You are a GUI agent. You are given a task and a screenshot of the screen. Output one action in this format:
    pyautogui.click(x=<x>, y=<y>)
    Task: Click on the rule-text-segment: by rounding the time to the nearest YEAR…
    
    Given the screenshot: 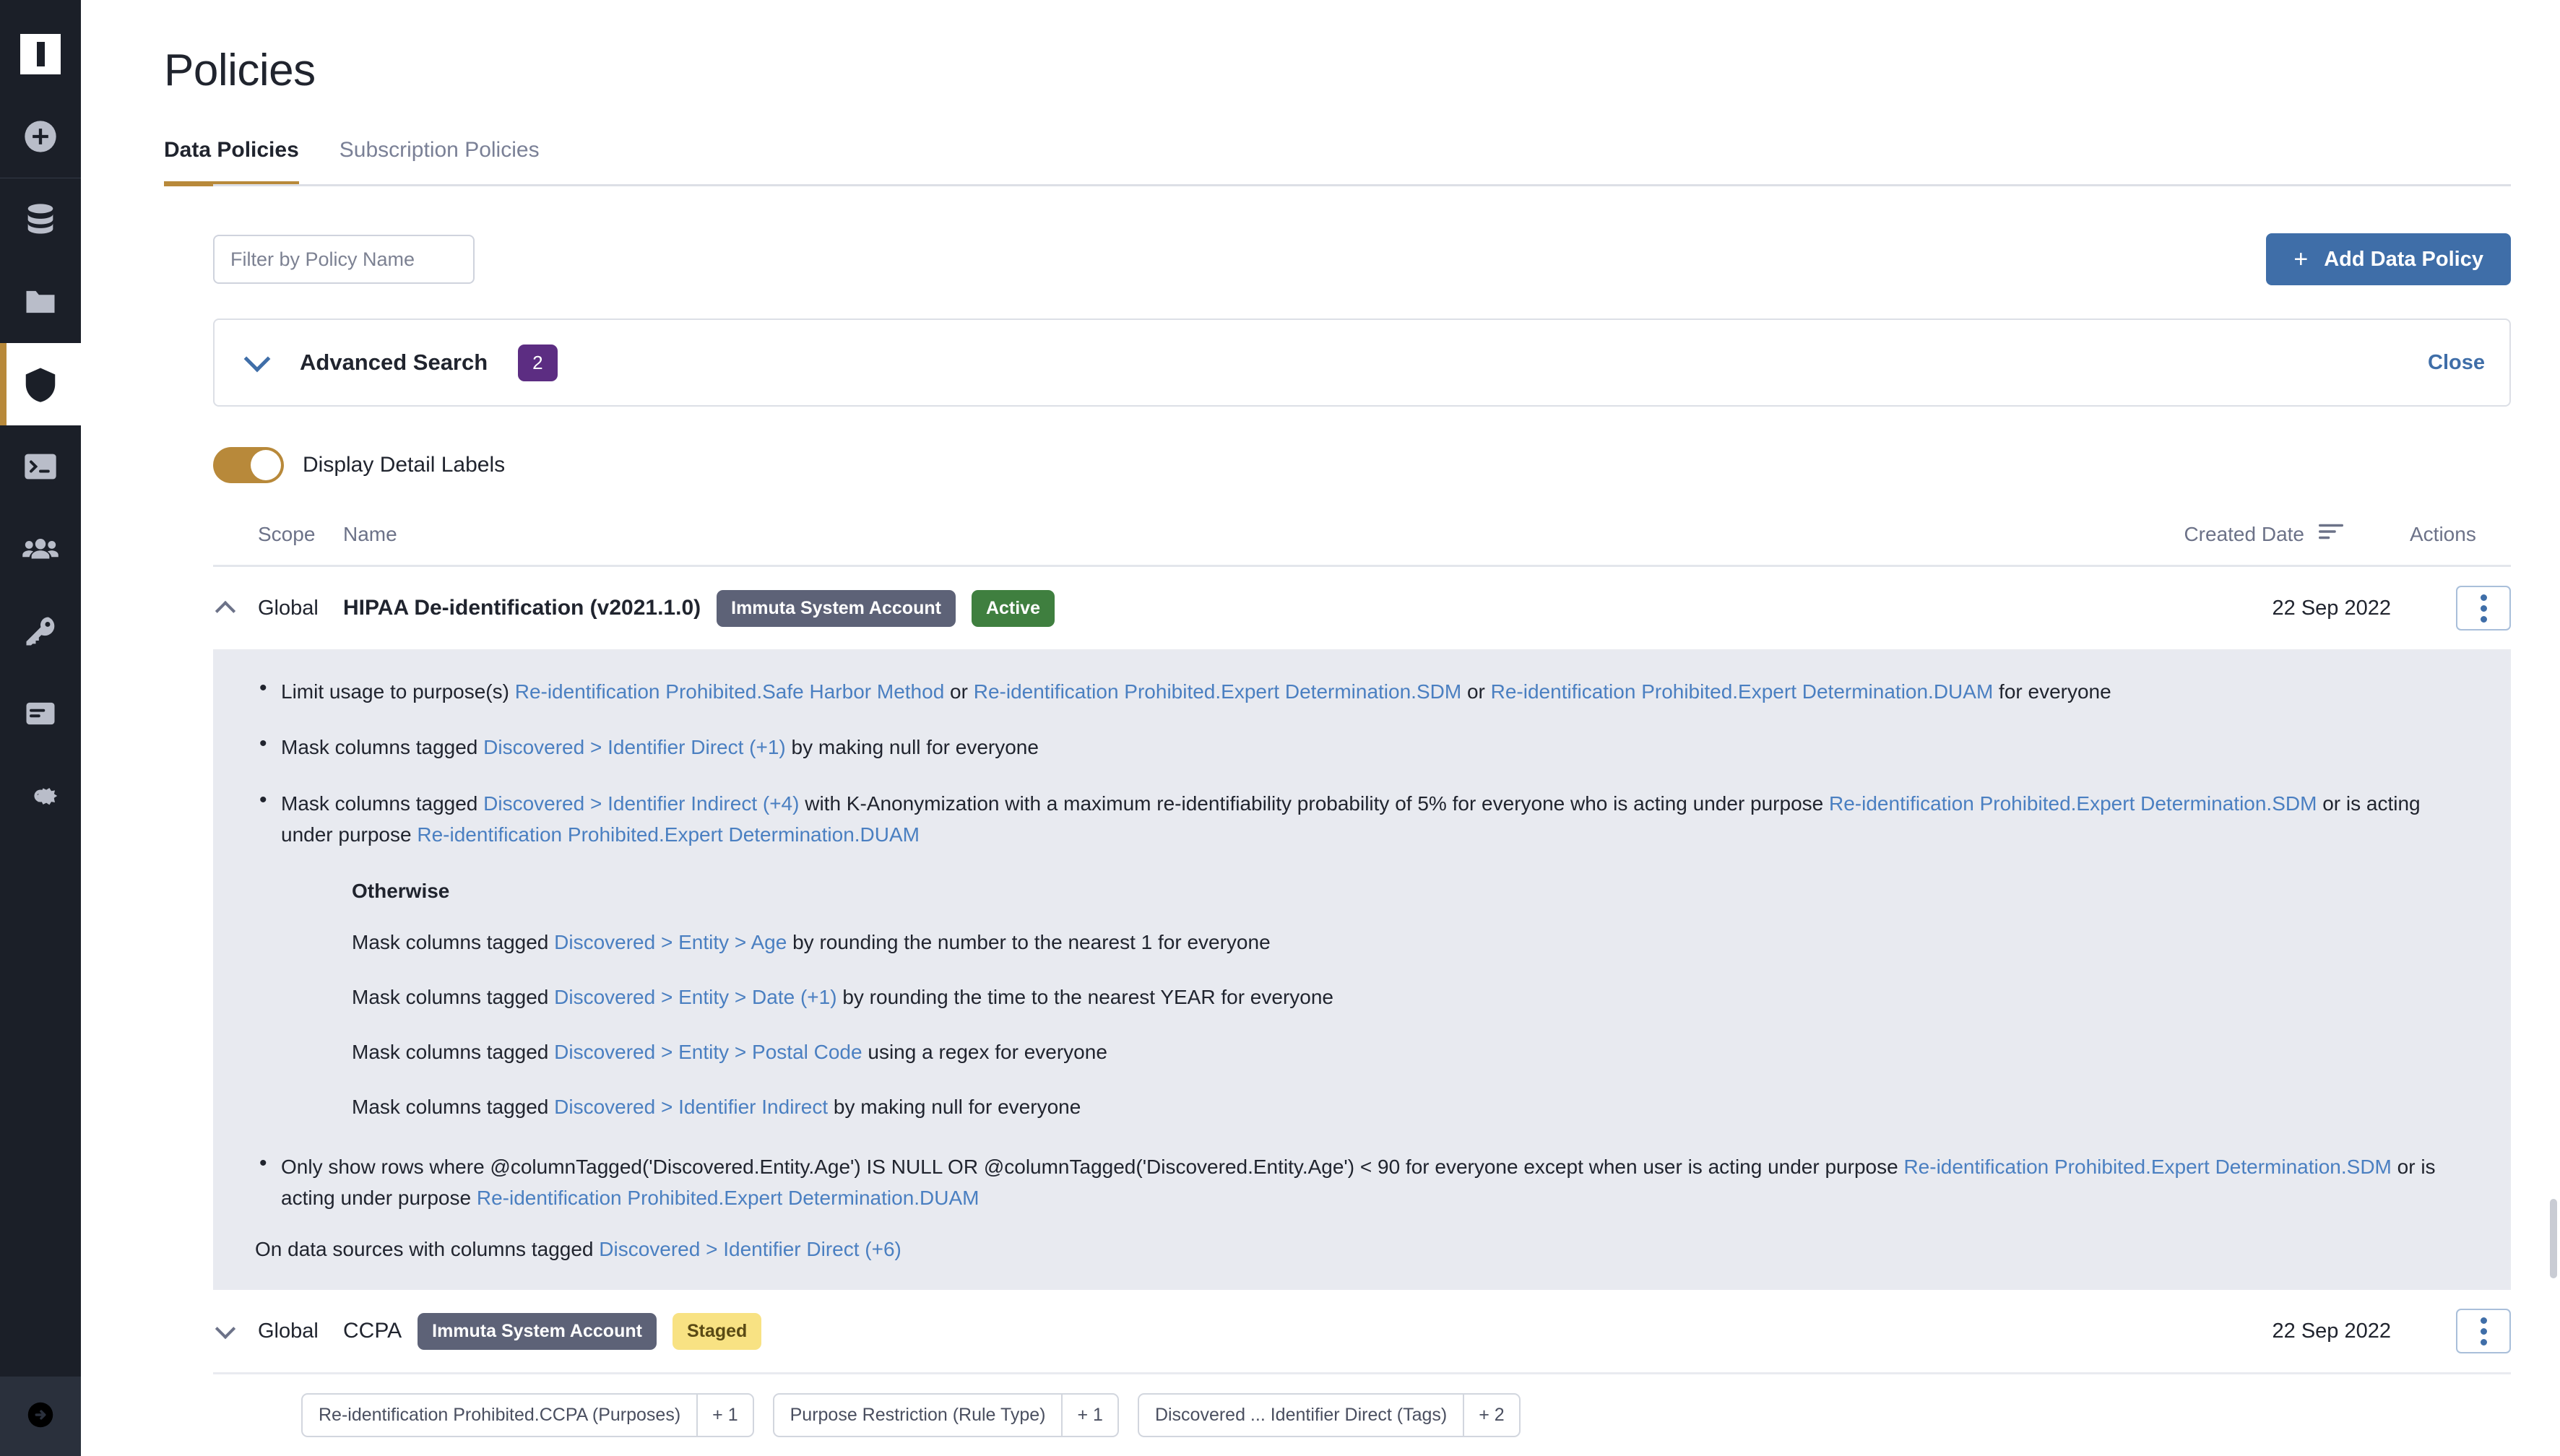 What is the action you would take?
    pyautogui.click(x=1084, y=996)
    